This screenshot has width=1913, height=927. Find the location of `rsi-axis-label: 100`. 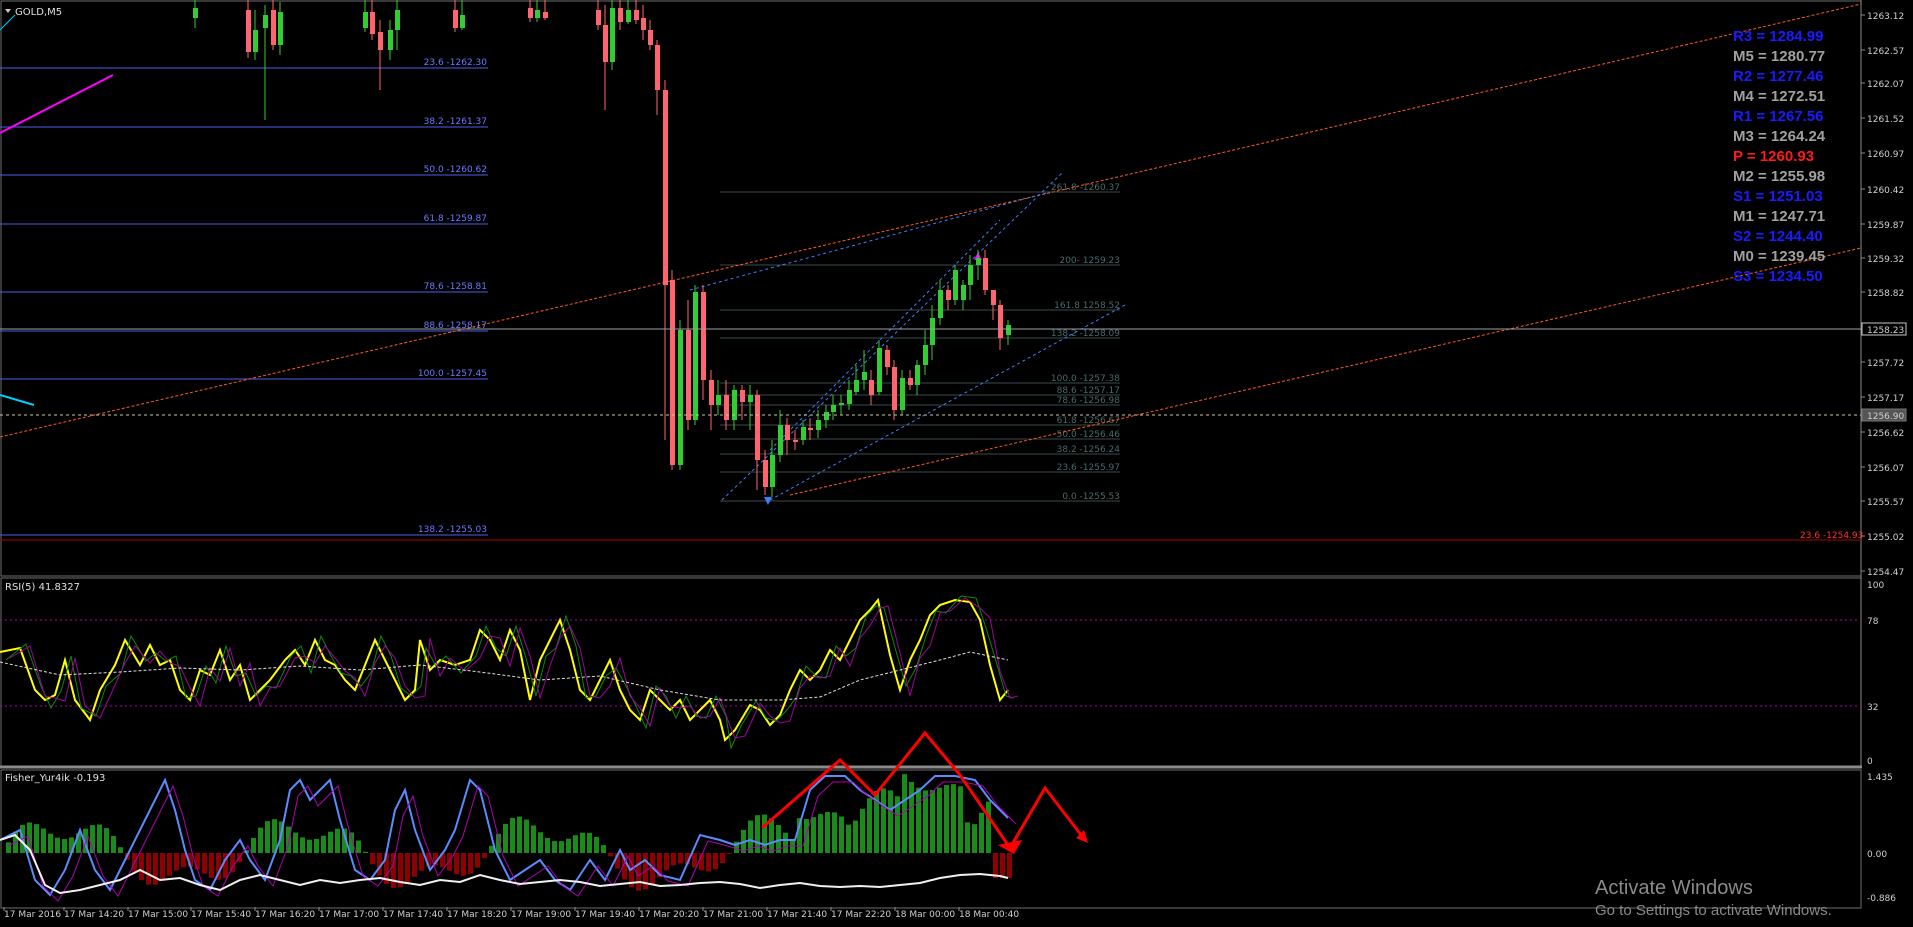

rsi-axis-label: 100 is located at coordinates (1875, 586).